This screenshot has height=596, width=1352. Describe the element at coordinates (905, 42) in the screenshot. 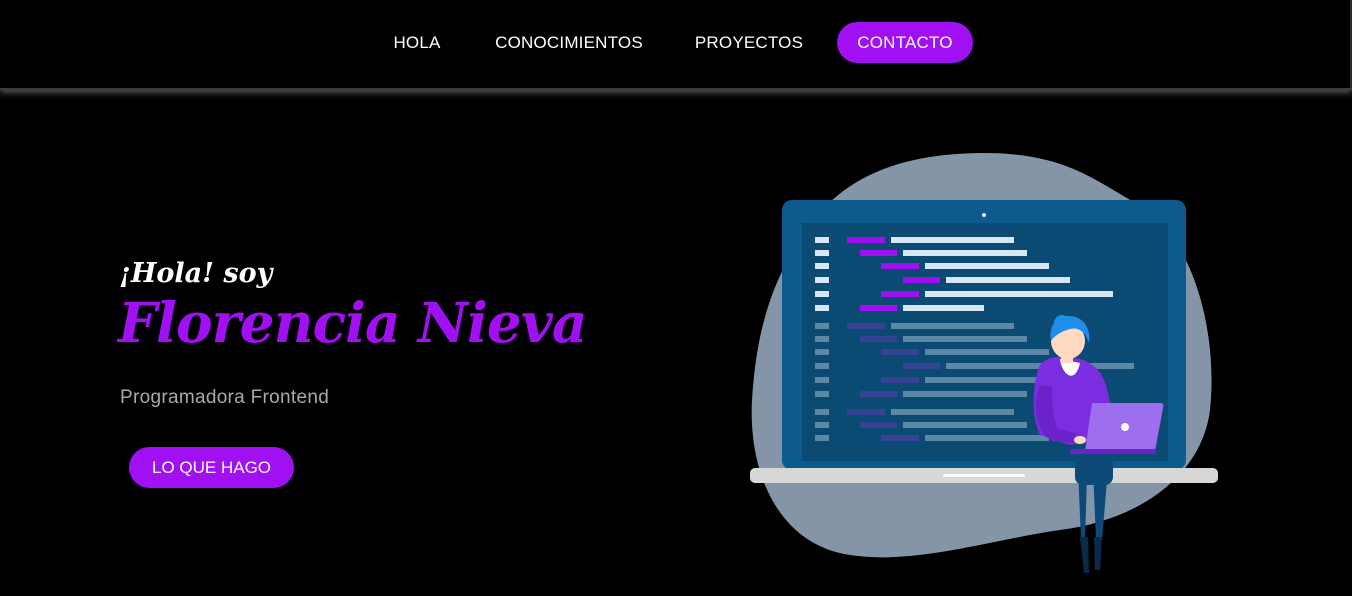

I see `nav-item-contacto: CONTACTO` at that location.